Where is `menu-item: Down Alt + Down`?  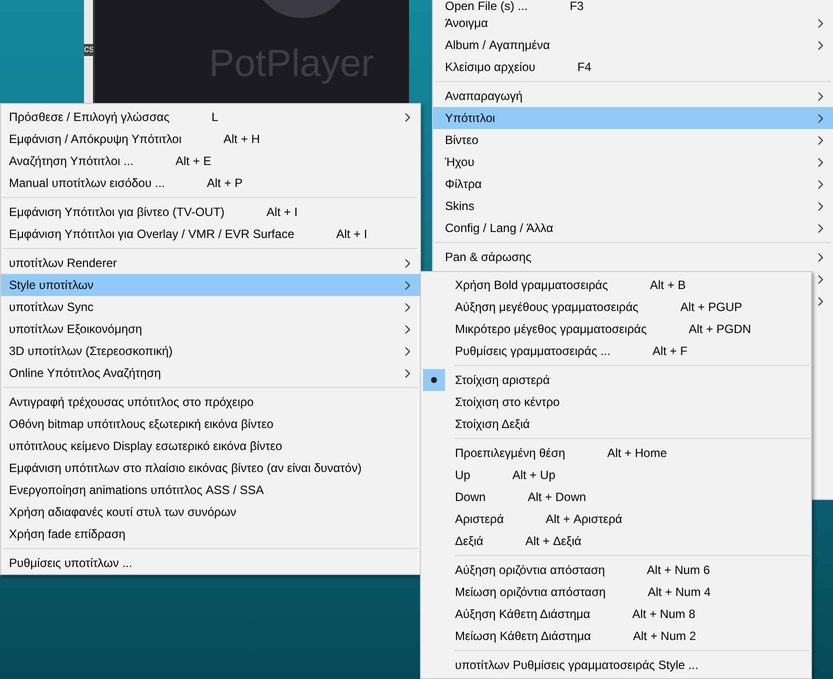
menu-item: Down Alt + Down is located at coordinates (616, 497).